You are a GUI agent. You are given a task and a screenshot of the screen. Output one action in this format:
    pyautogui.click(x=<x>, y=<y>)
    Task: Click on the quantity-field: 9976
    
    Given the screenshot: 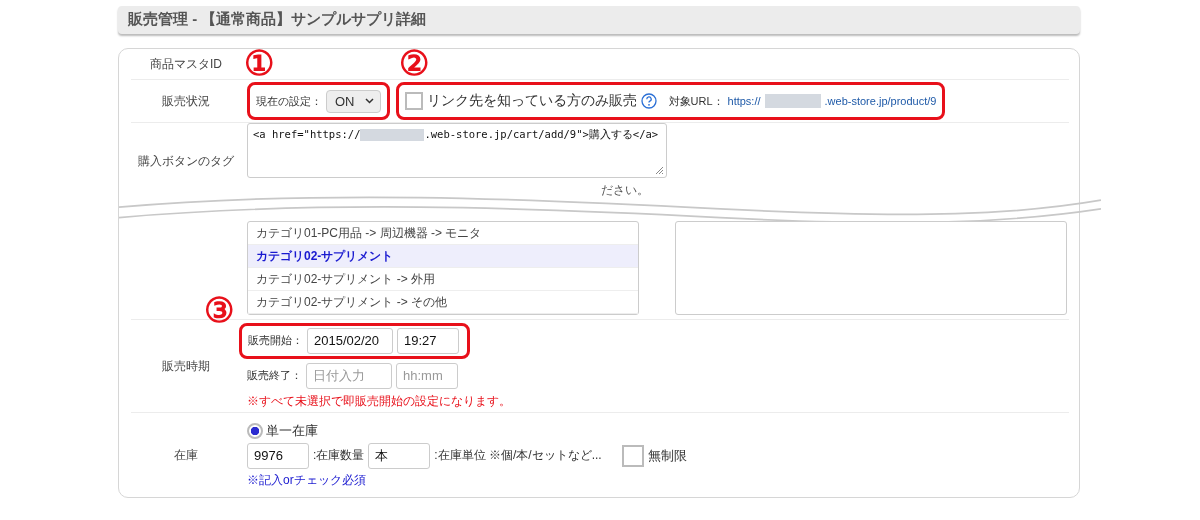 What is the action you would take?
    pyautogui.click(x=278, y=455)
    